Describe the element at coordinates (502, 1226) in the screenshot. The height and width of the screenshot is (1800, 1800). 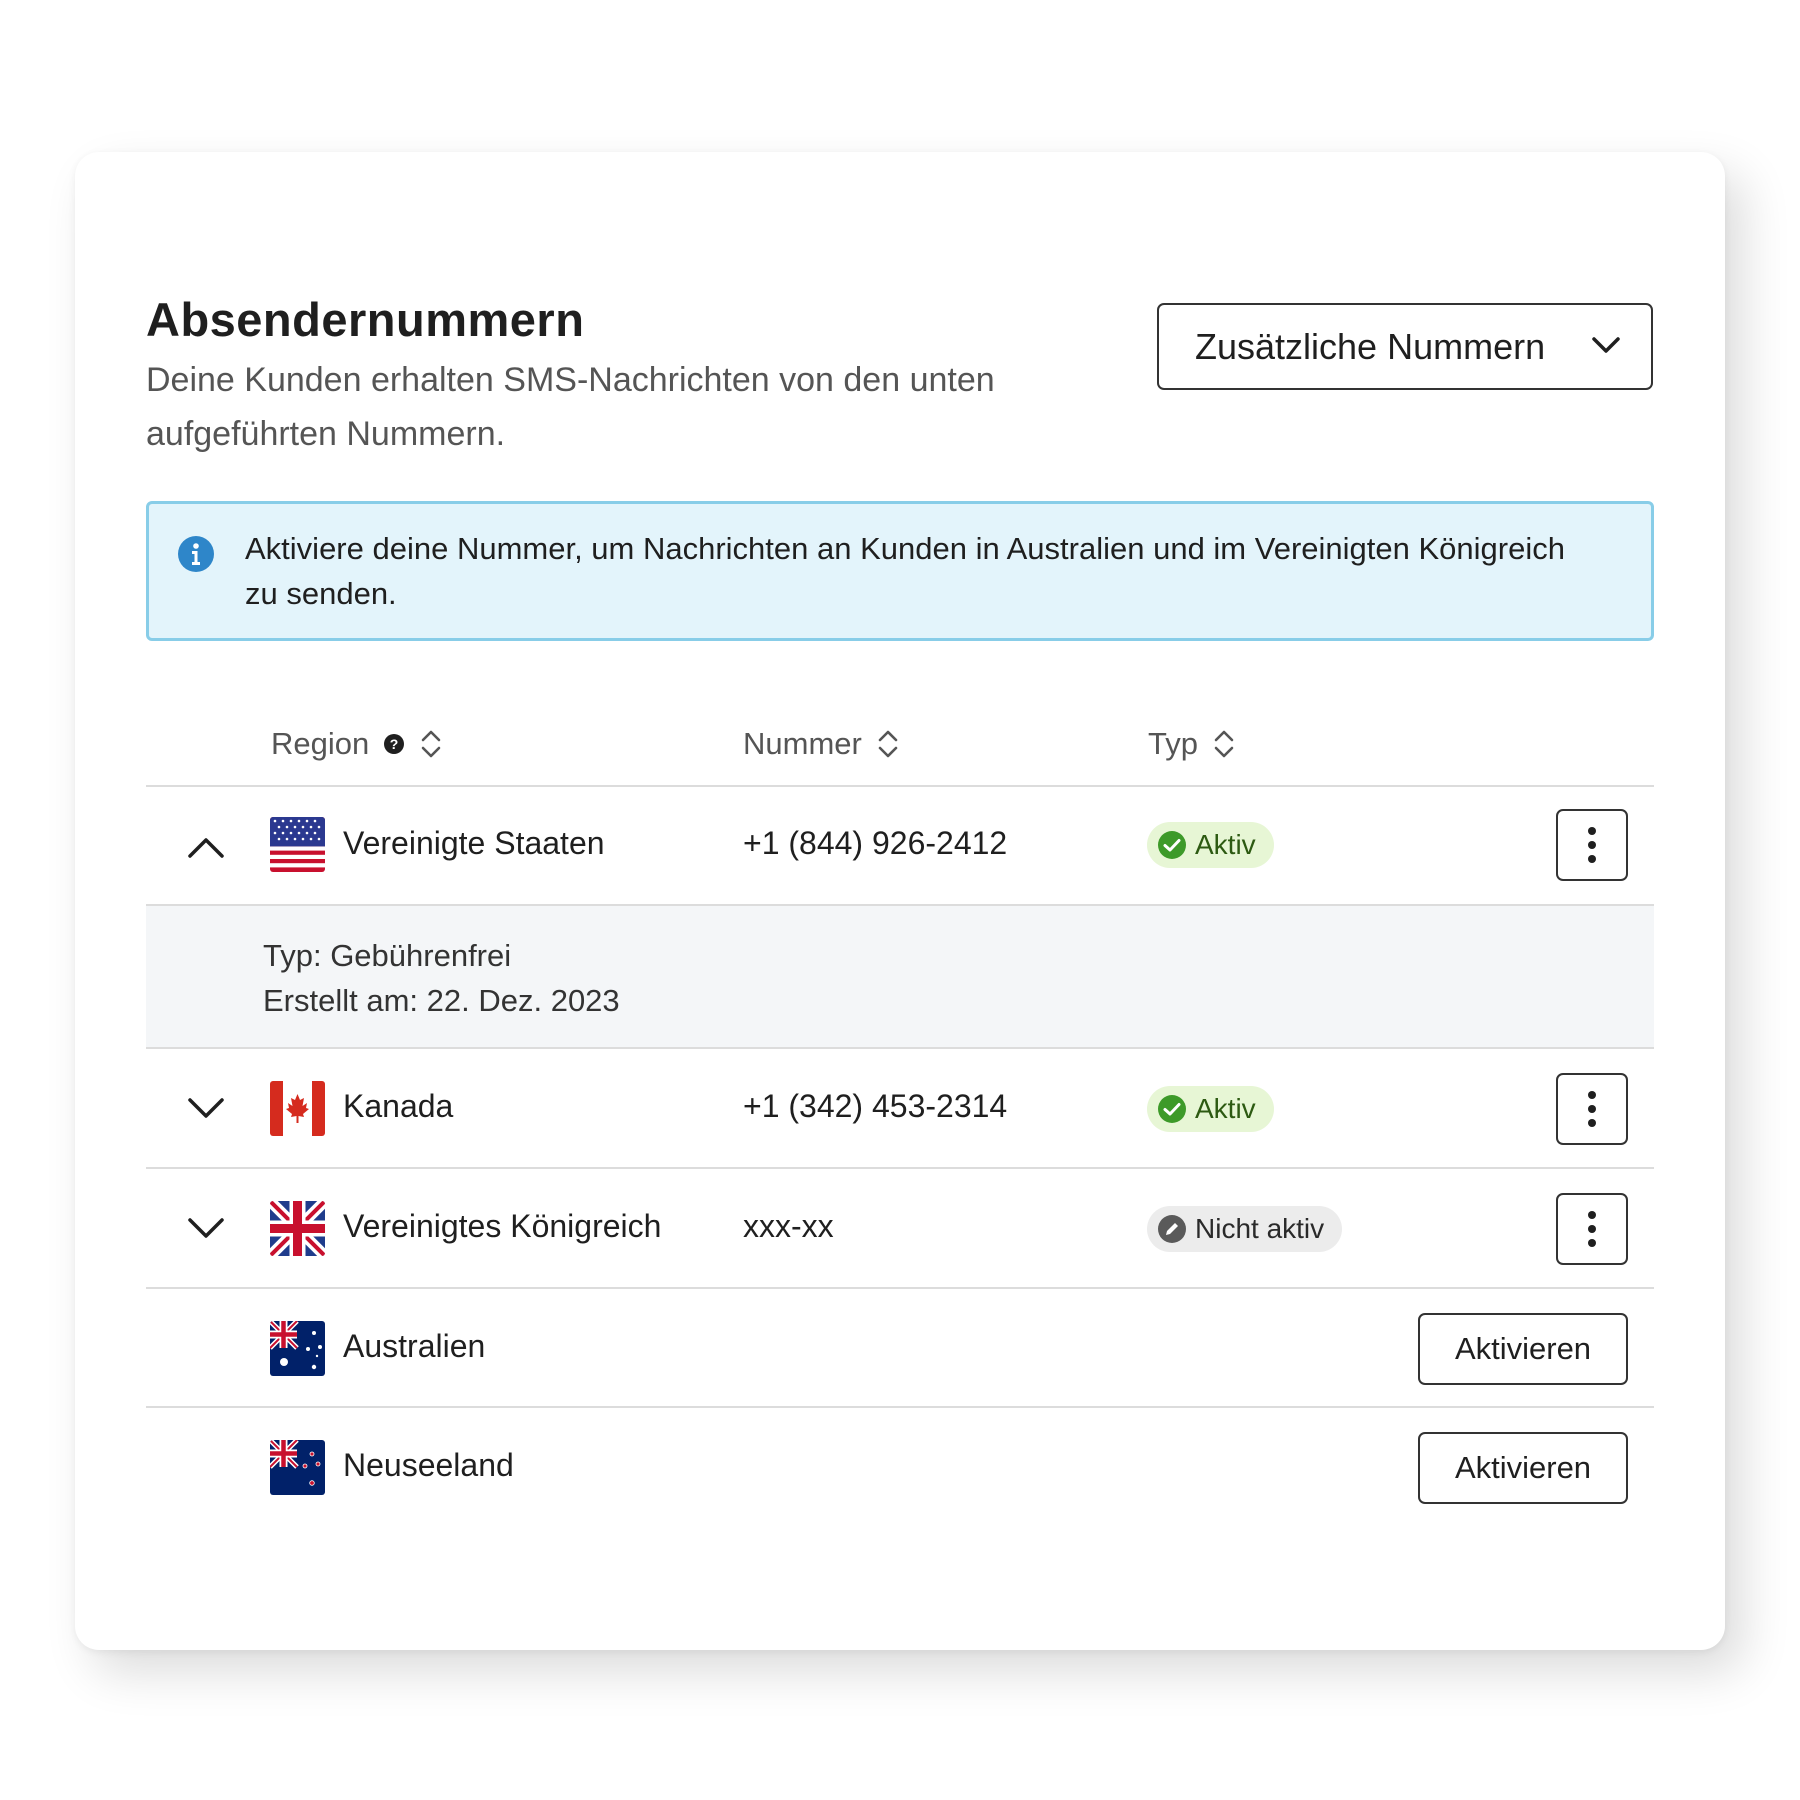
I see `country-name: Vereinigtes Königreich` at that location.